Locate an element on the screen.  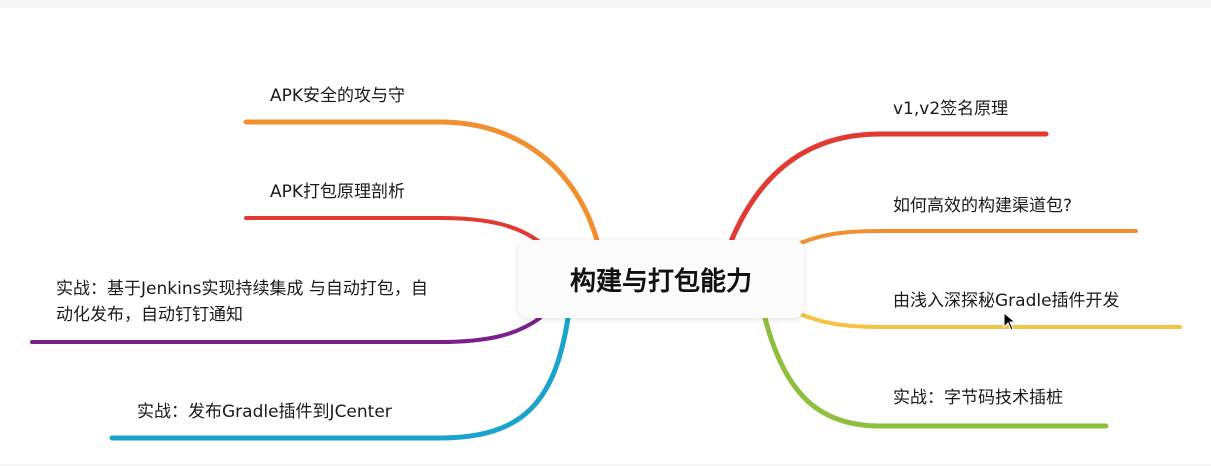
mouse-pointer-icon is located at coordinates (1010, 321).